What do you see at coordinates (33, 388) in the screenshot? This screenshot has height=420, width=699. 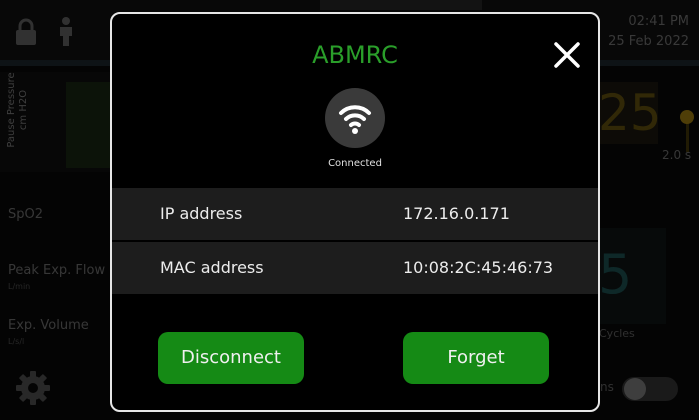 I see `gear-icon` at bounding box center [33, 388].